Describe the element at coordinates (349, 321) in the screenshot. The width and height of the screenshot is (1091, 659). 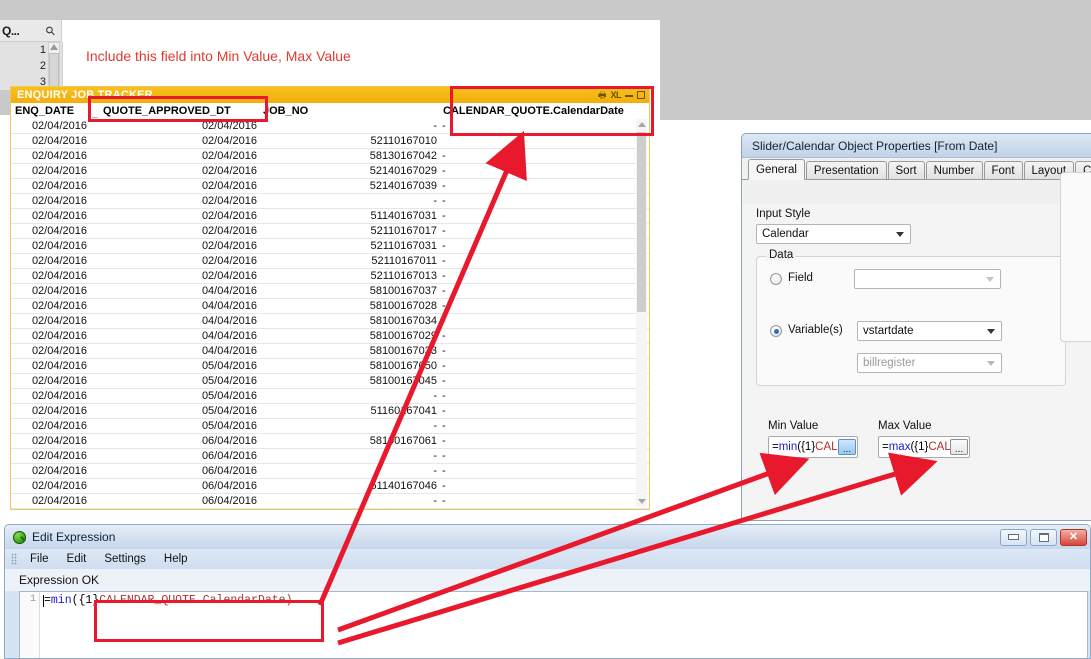
I see `table-cell-job: 58100167034` at that location.